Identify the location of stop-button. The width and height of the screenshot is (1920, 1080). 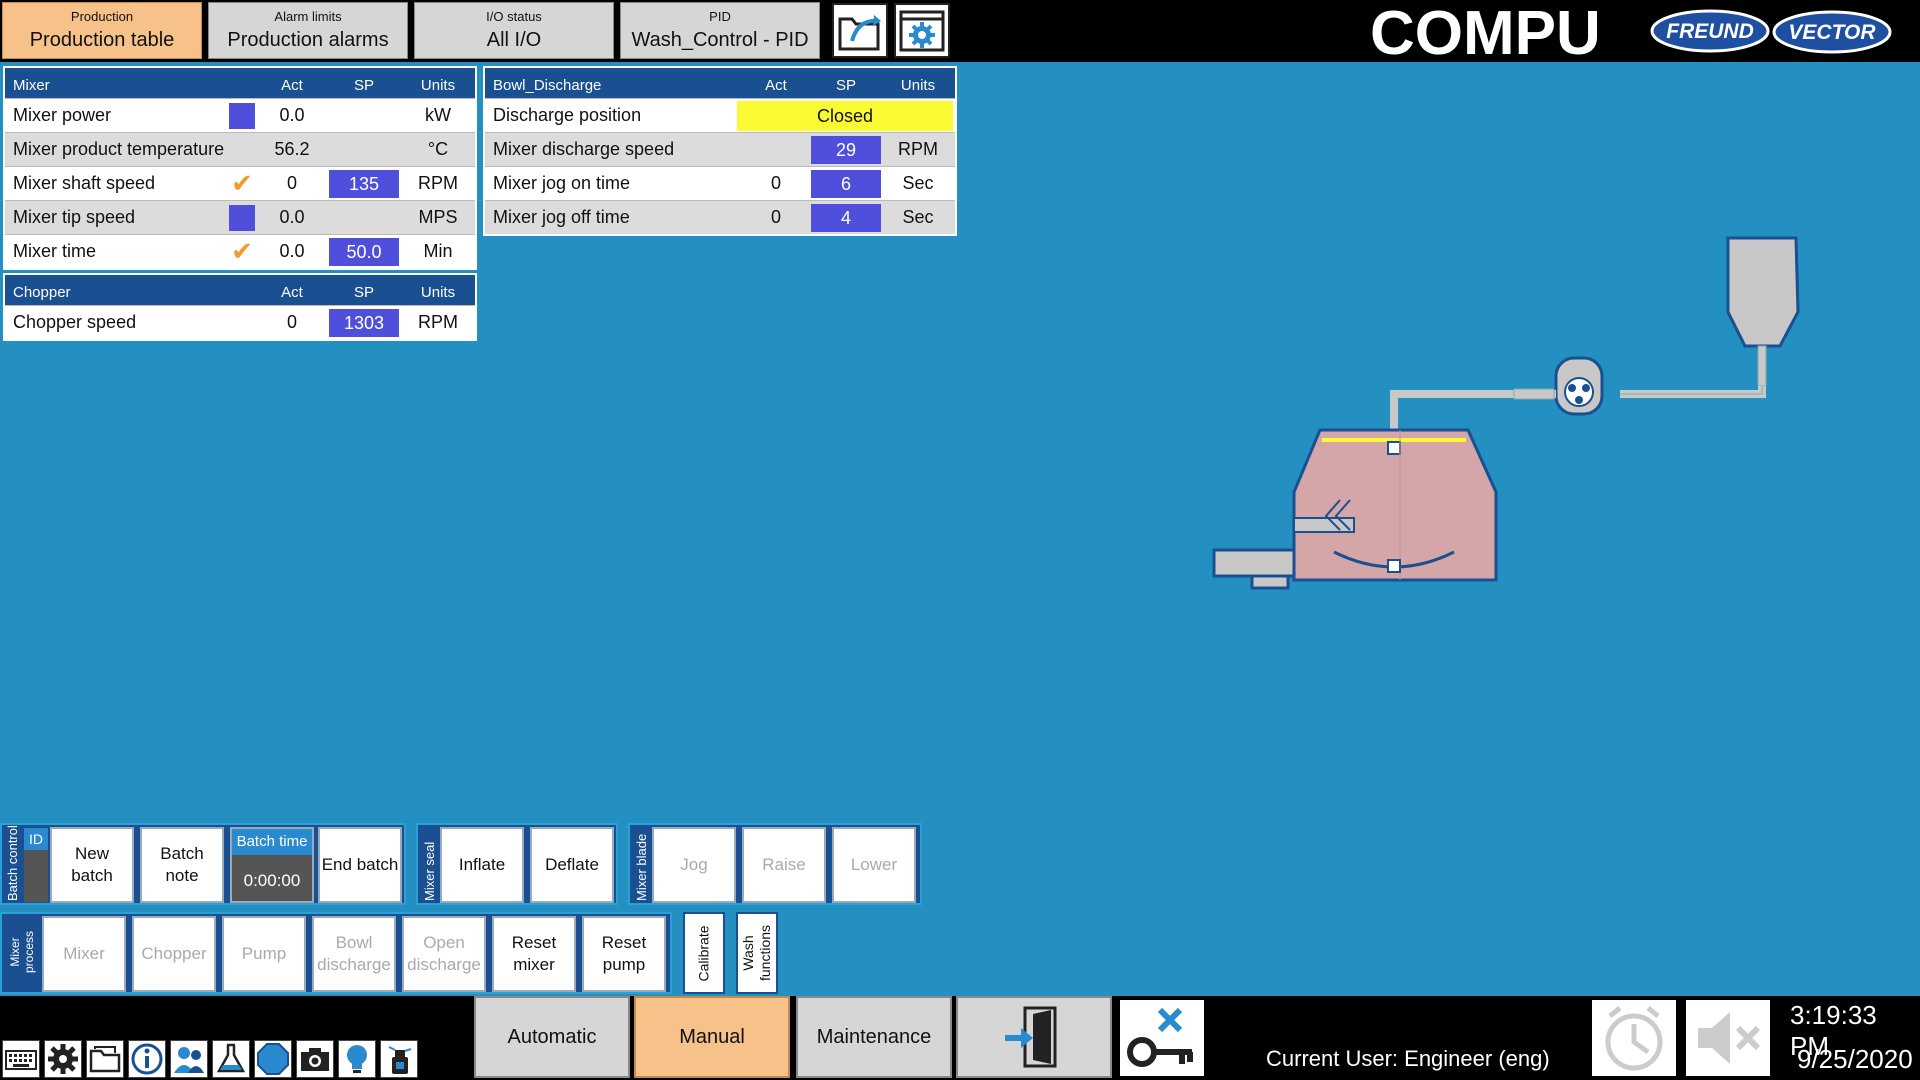
(273, 1059).